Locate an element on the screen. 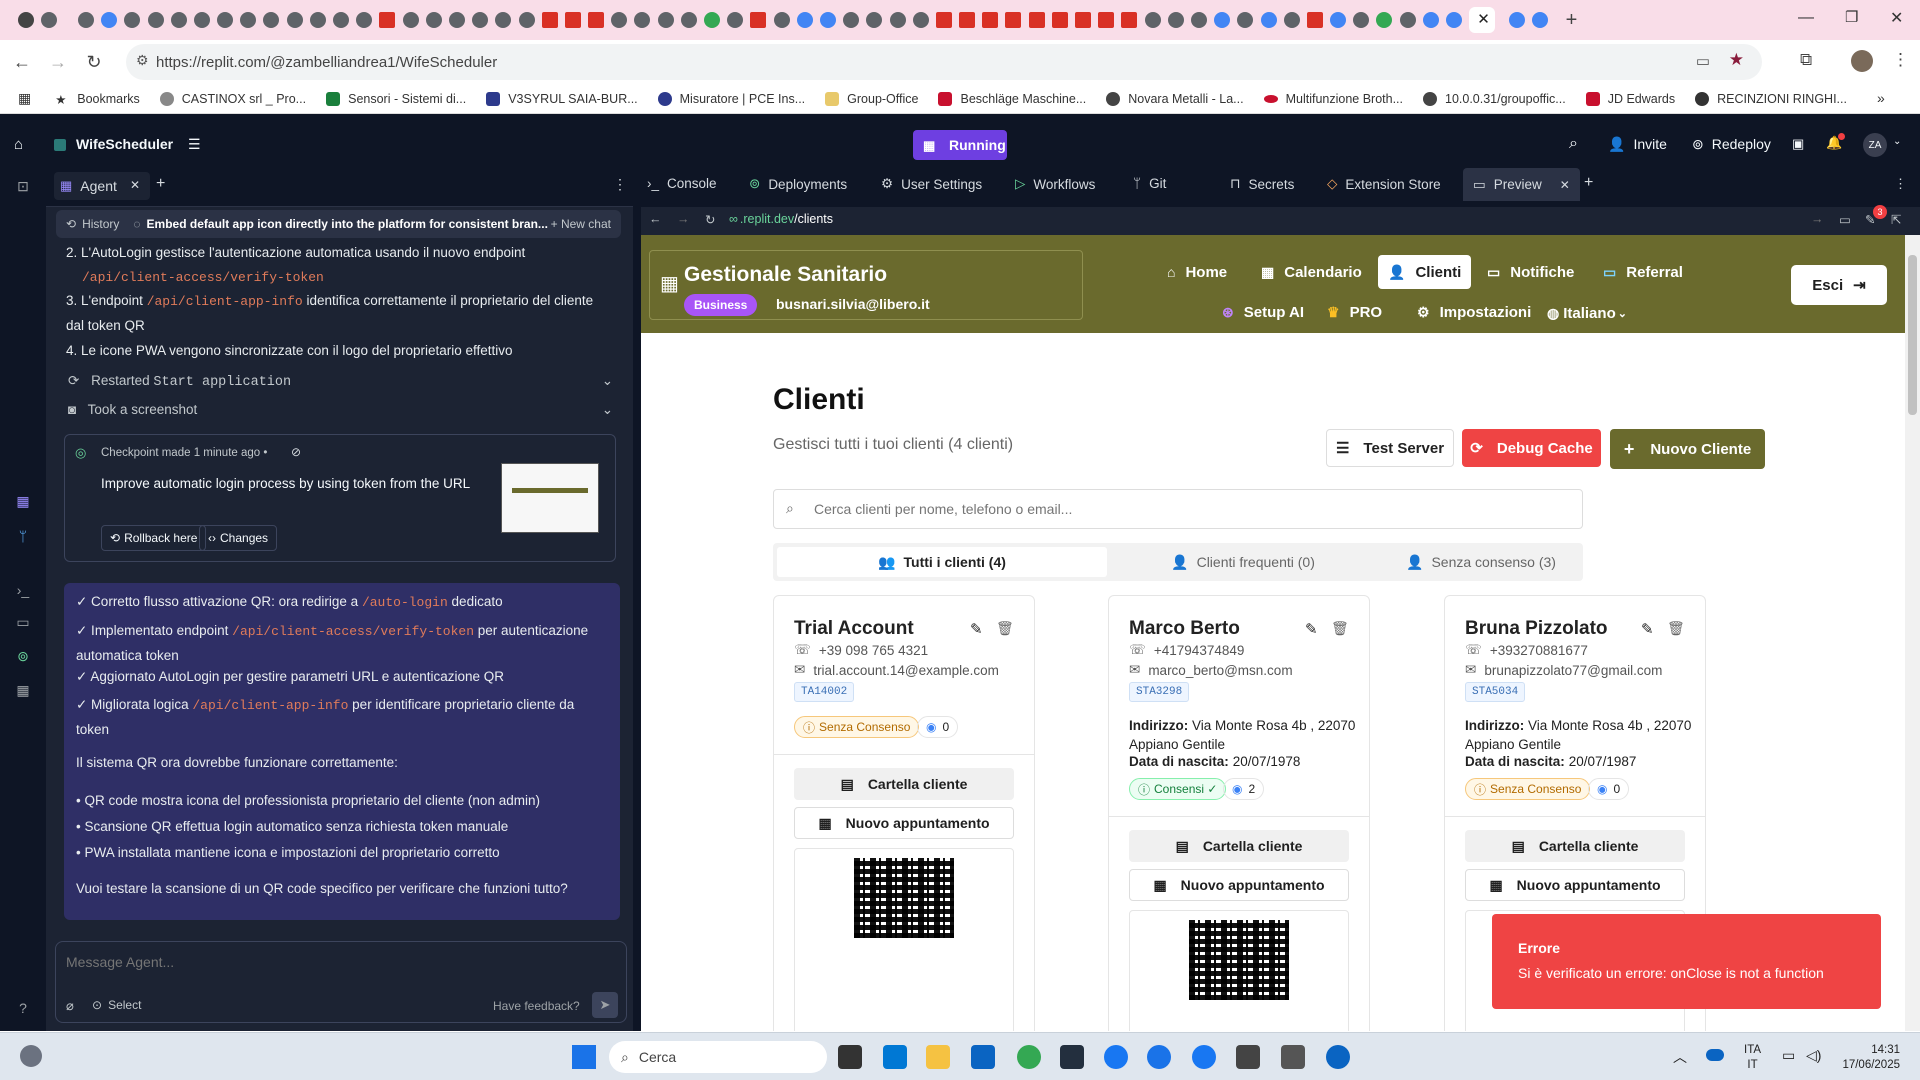 This screenshot has width=1920, height=1080. tab-search-icon is located at coordinates (25, 20).